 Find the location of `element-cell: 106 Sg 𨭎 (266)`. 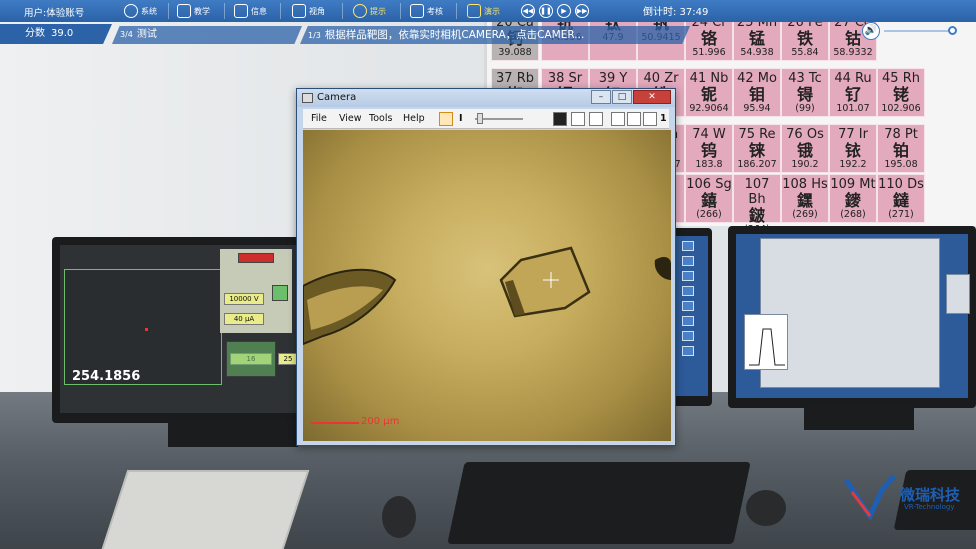

element-cell: 106 Sg 𨭎 (266) is located at coordinates (709, 198).